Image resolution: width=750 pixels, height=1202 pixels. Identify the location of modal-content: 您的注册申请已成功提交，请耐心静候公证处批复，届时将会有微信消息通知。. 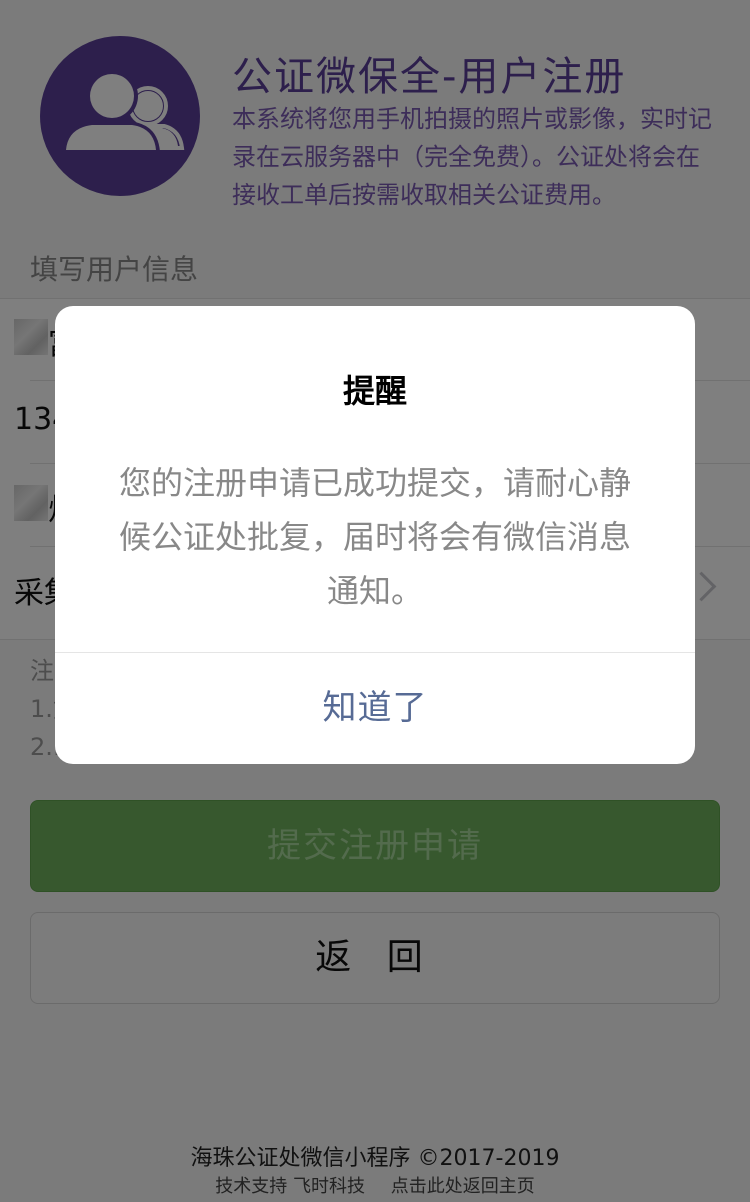
(374, 537).